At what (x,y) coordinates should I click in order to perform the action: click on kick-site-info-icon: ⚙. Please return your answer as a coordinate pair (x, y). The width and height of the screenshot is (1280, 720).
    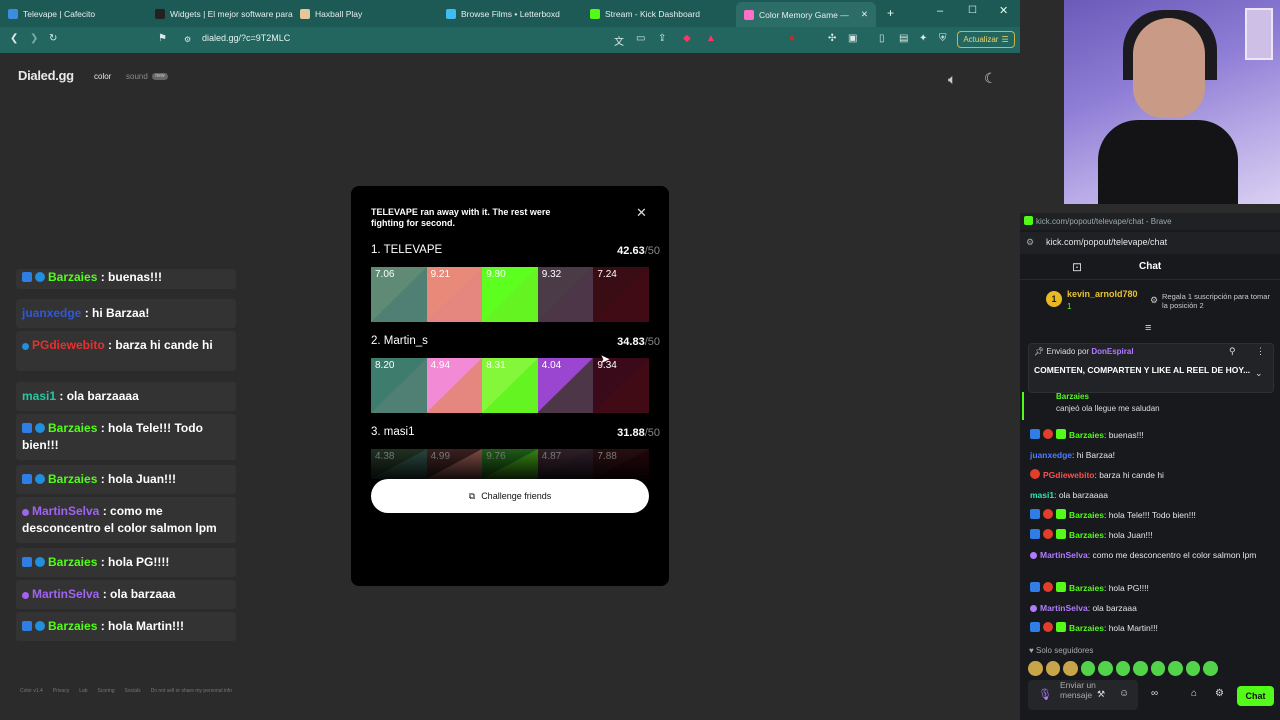
    Looking at the image, I should click on (1030, 242).